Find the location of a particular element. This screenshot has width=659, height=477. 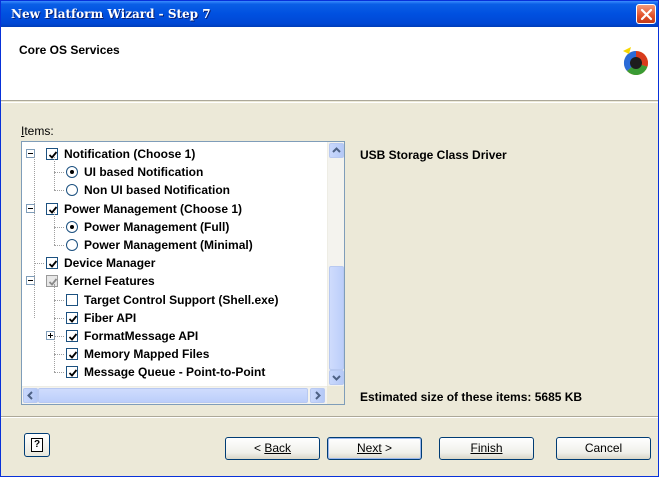

horizontal-scrollbar is located at coordinates (183, 395).